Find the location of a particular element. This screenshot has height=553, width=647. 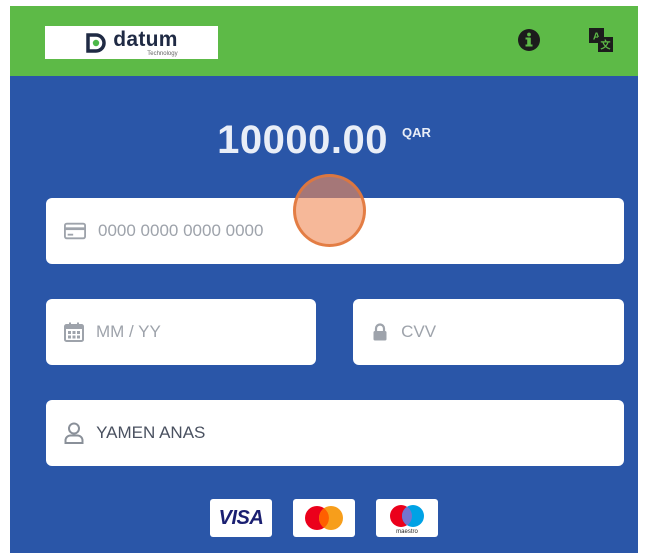

expiry-field is located at coordinates (181, 332).